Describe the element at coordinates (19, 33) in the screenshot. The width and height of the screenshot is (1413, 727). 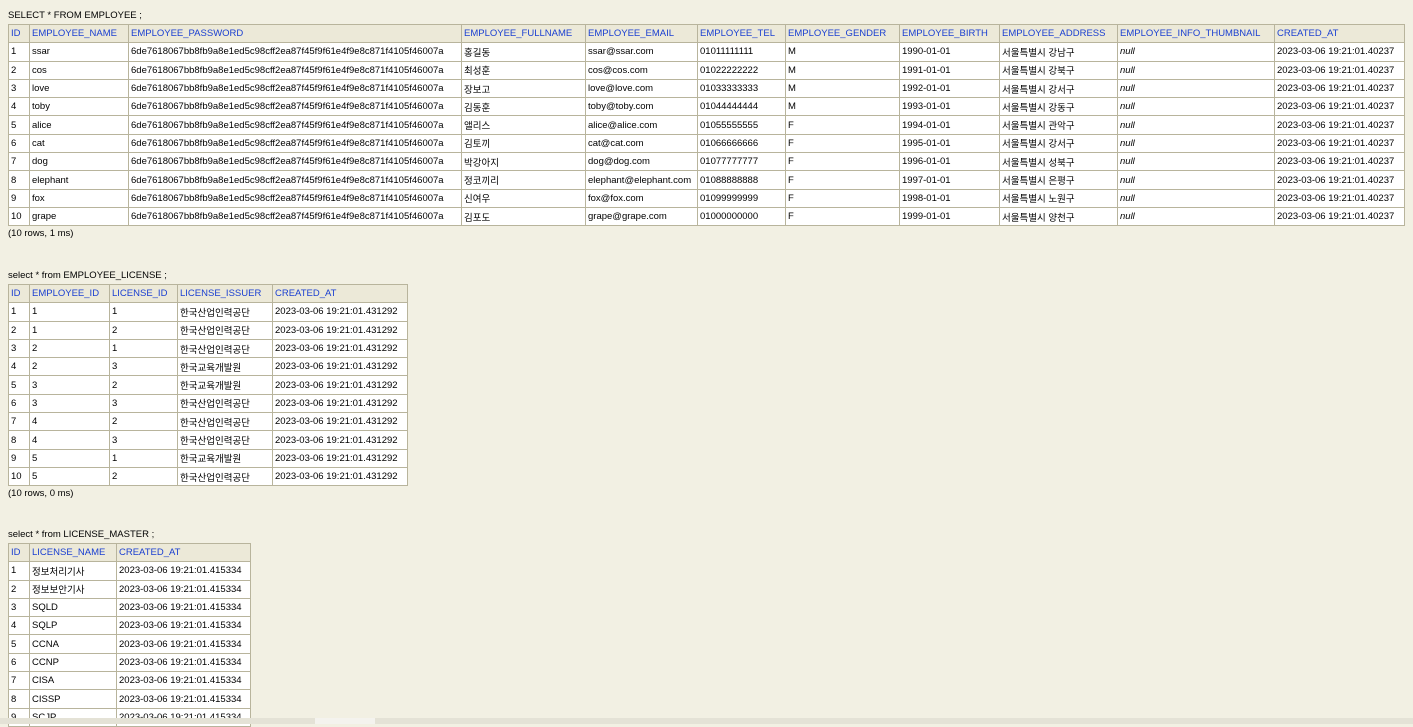
I see `employee-table-col-header: ID` at that location.